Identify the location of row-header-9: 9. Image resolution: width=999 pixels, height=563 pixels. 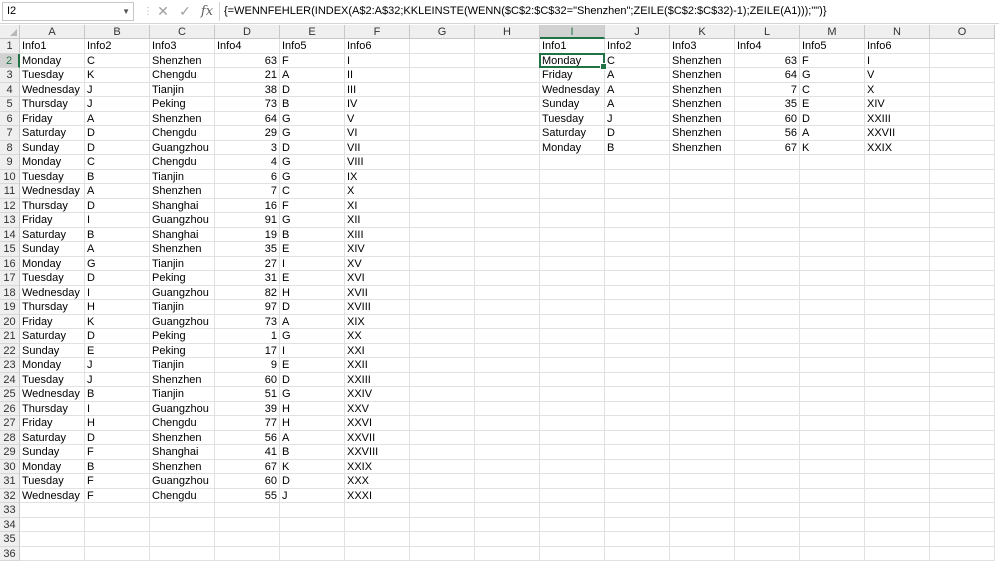
(10, 162).